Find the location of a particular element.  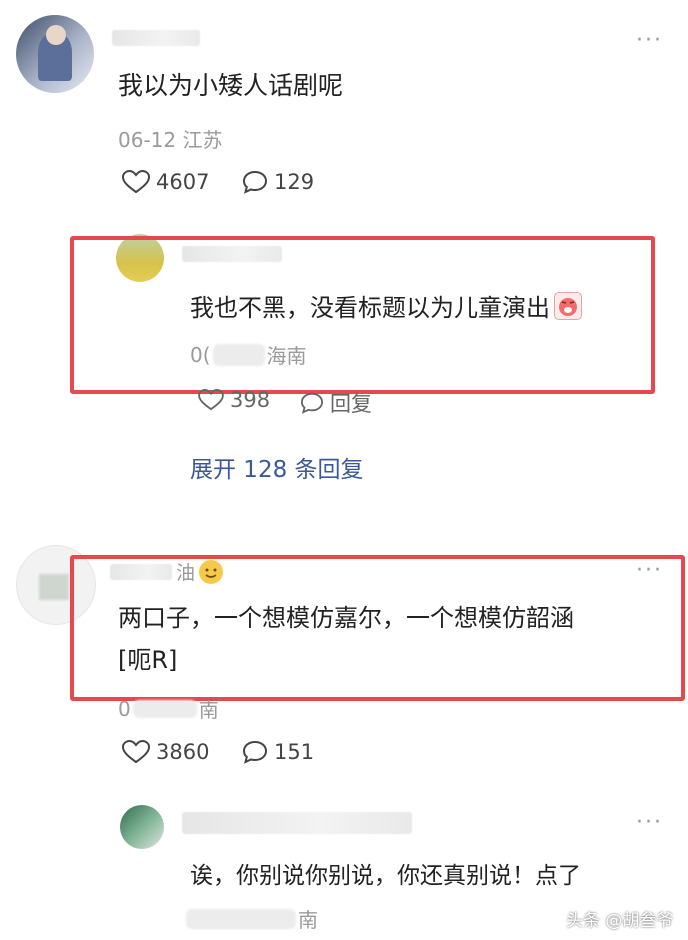

comment-date: 06-12 is located at coordinates (147, 140).